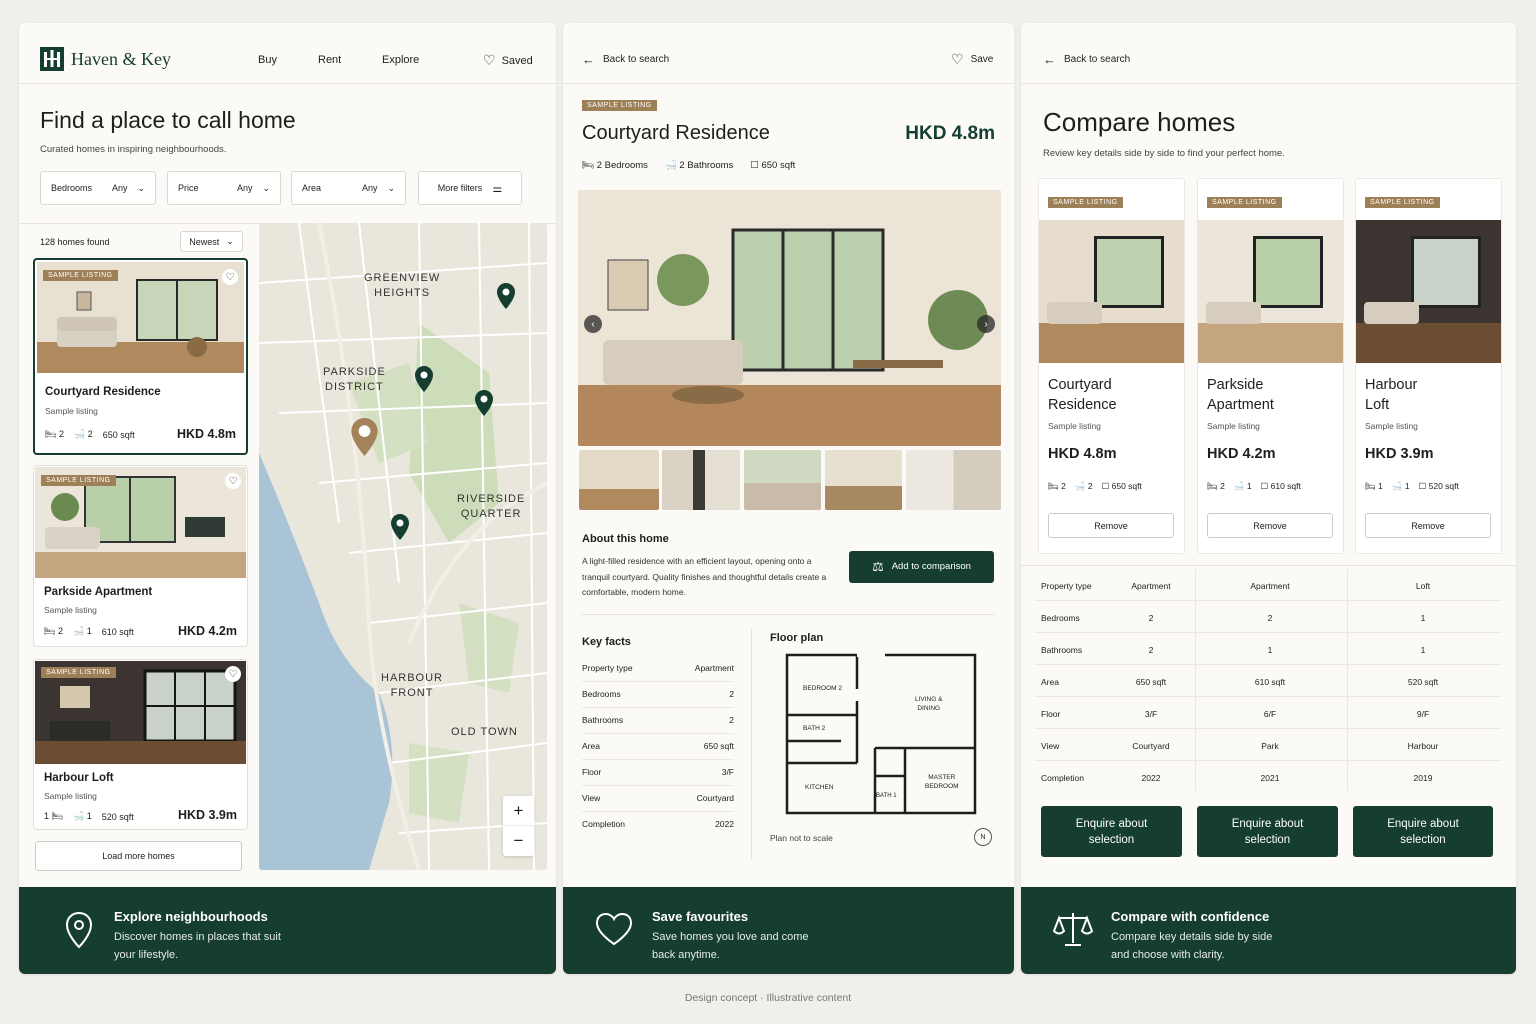 The height and width of the screenshot is (1024, 1536). I want to click on map-pin-selected-icon, so click(364, 437).